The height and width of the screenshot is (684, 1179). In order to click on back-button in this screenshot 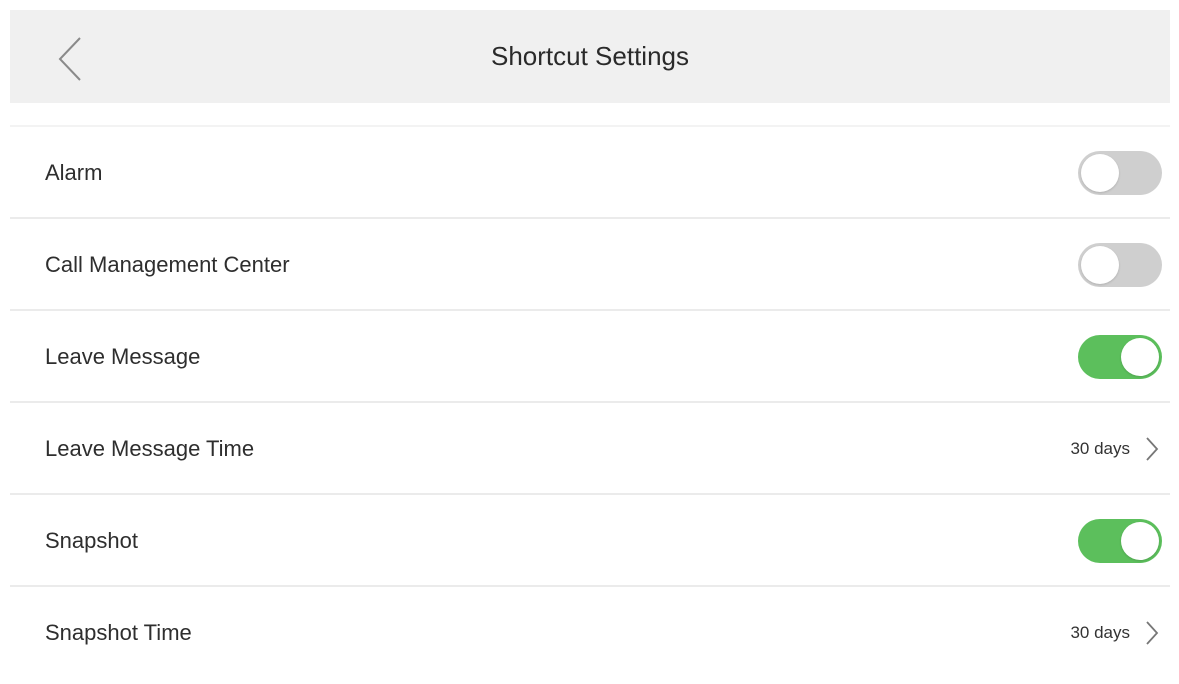, I will do `click(70, 59)`.